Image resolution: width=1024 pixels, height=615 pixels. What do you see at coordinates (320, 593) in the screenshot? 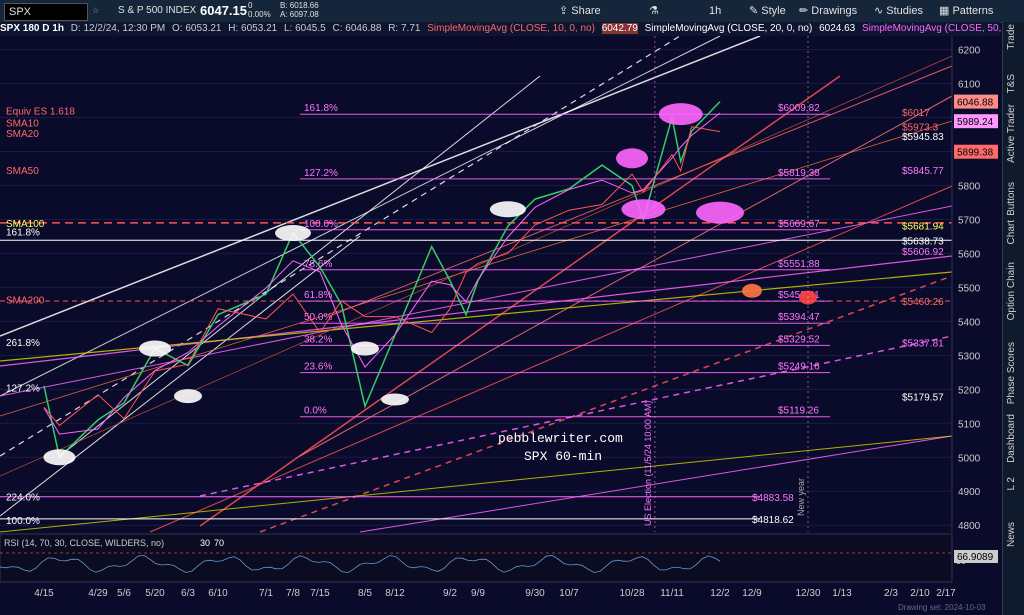
I see `x-tick-label: 7/15` at bounding box center [320, 593].